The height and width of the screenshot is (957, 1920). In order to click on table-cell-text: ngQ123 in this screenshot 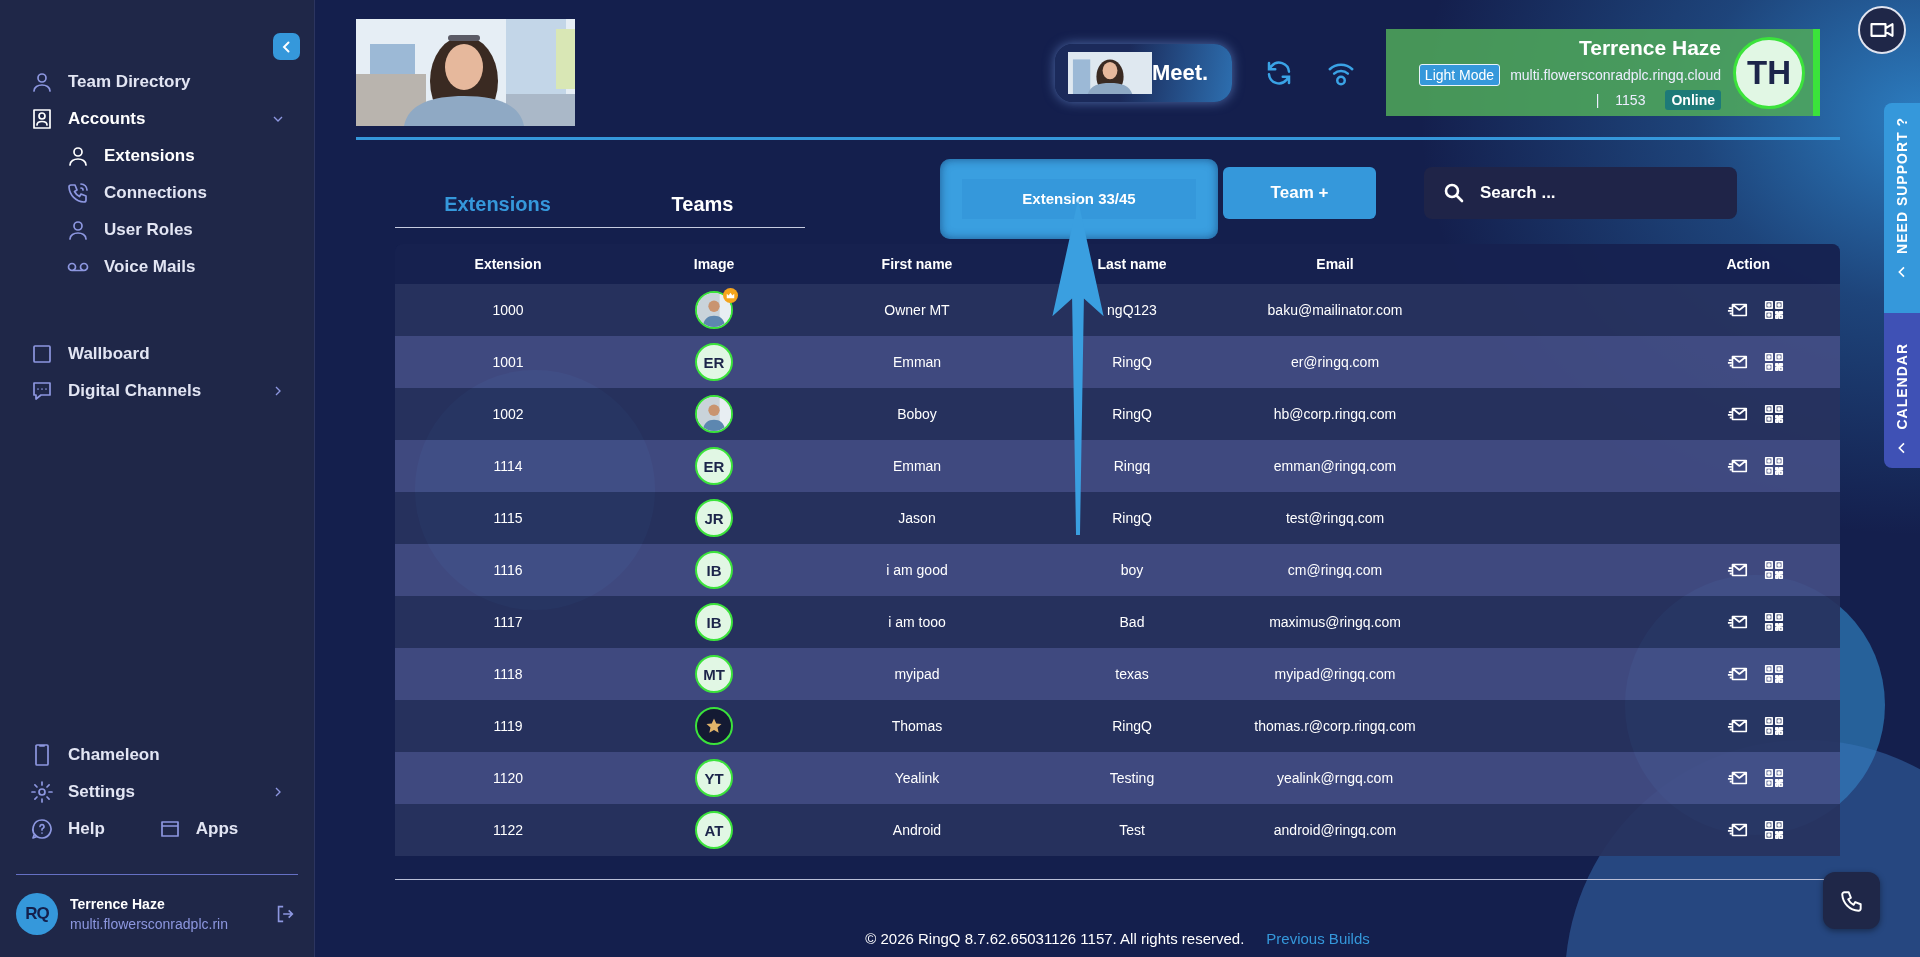, I will do `click(1132, 310)`.